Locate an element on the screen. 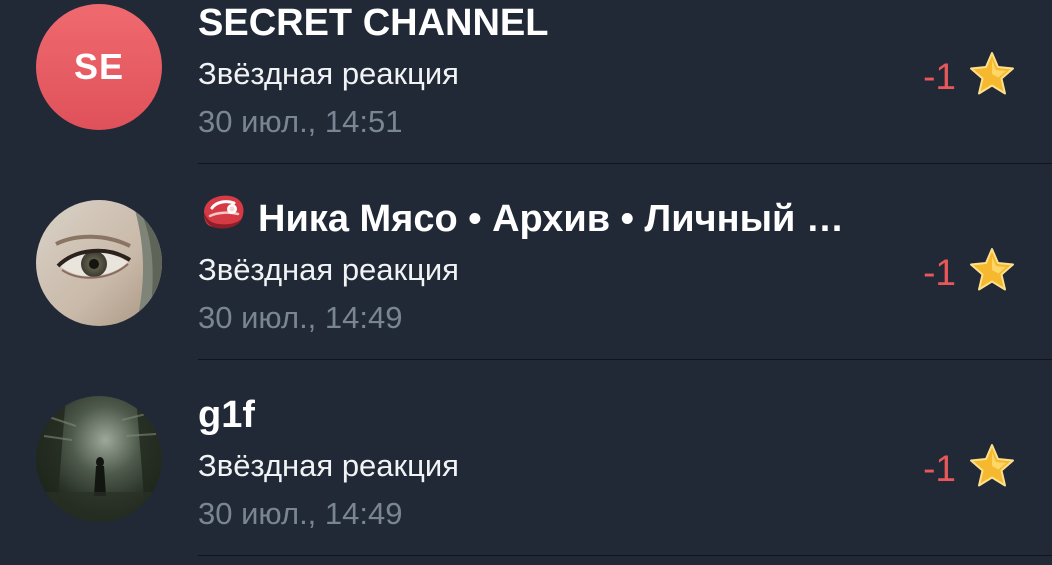  avatar-initials: SE is located at coordinates (99, 66).